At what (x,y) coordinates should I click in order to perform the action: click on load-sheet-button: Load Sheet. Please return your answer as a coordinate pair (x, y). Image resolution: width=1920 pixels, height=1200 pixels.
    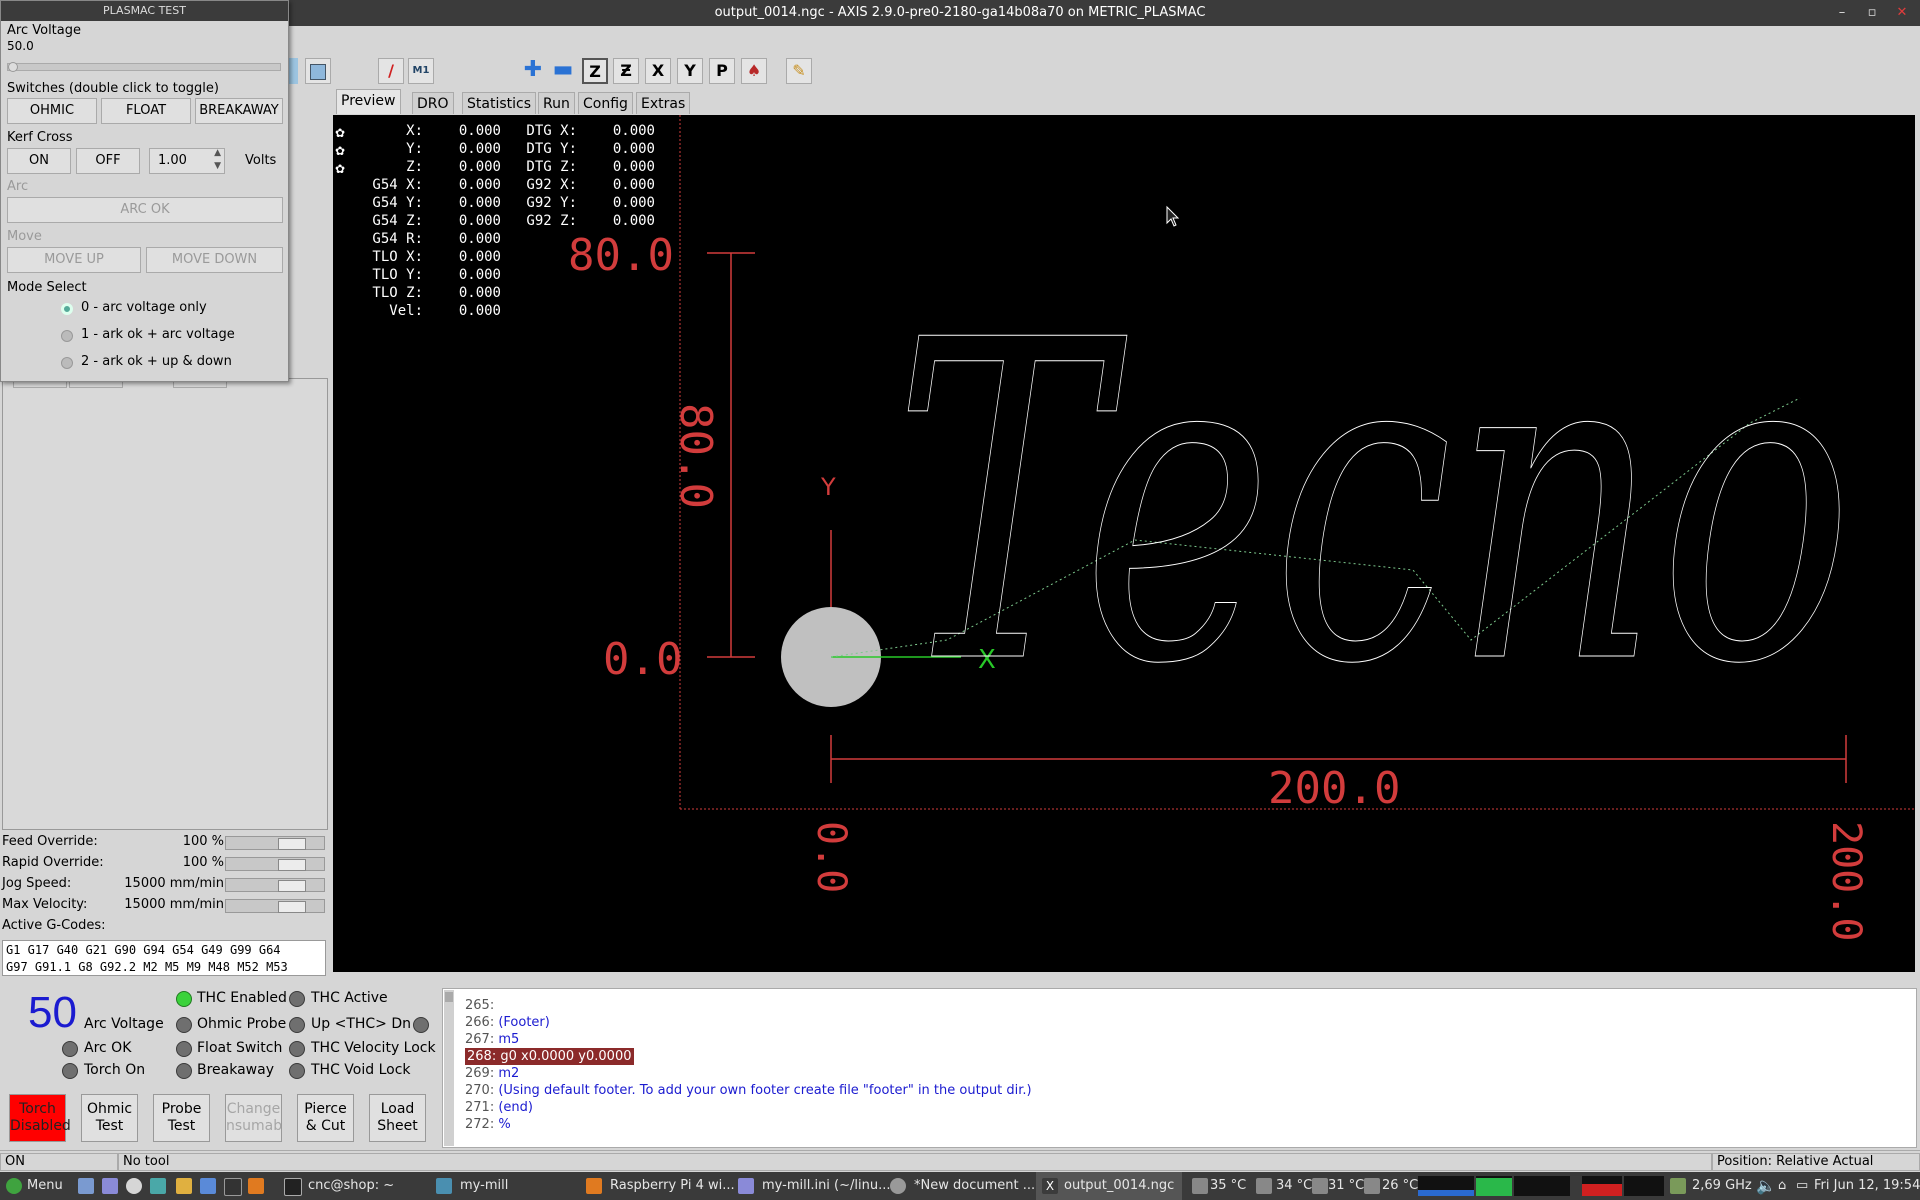
    Looking at the image, I should click on (397, 1118).